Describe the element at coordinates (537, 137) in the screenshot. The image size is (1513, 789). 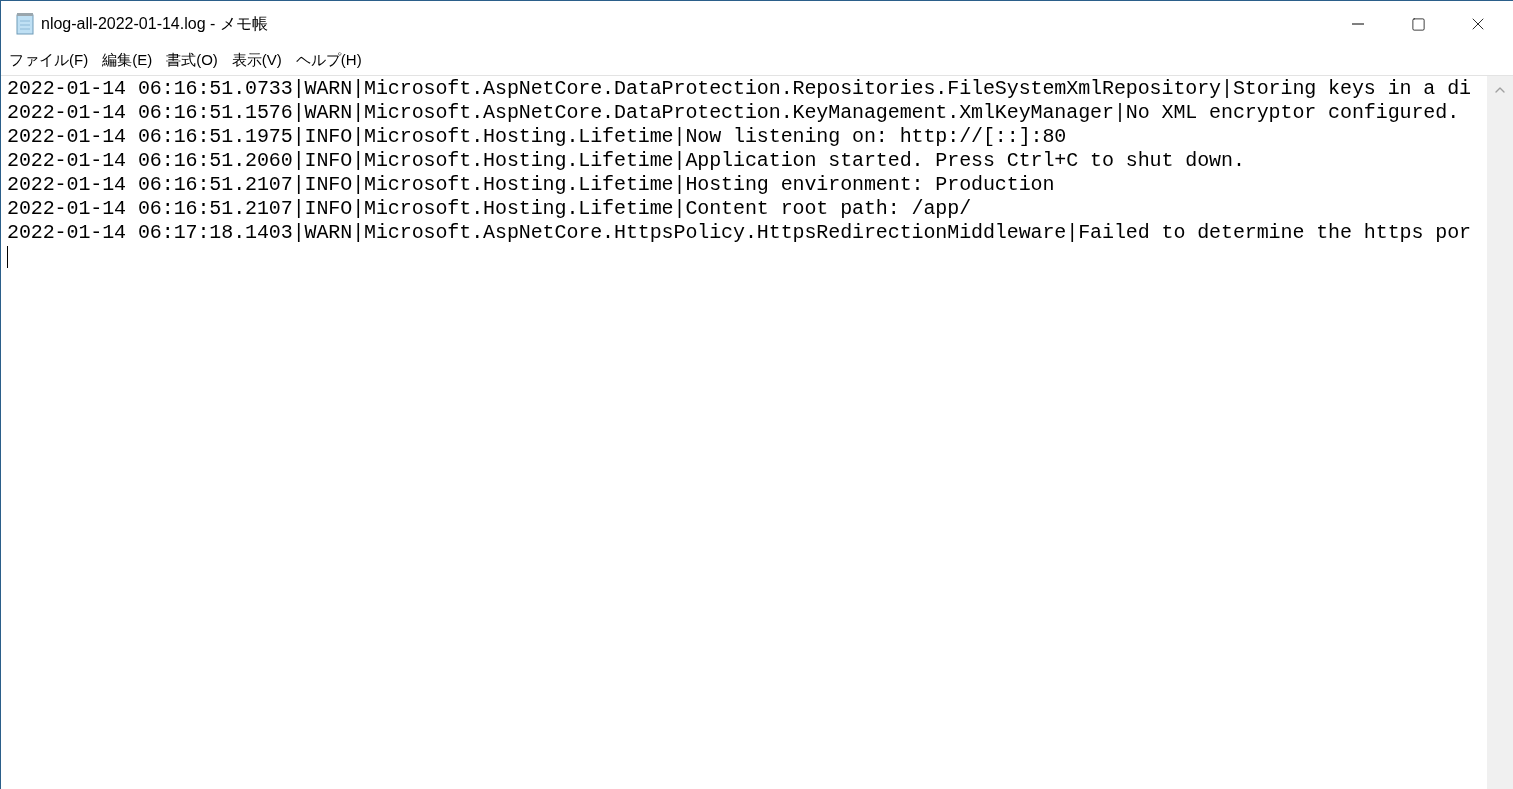
I see `log-line: 2022-01-14 06:16:51.1975|INFO|Microsoft.Hosting.Lifetime|Now listening on: http://[::]:80` at that location.